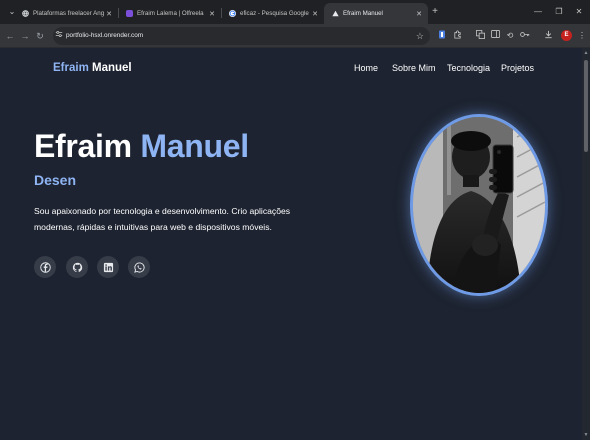 This screenshot has height=440, width=590. What do you see at coordinates (548, 36) in the screenshot?
I see `download-icon` at bounding box center [548, 36].